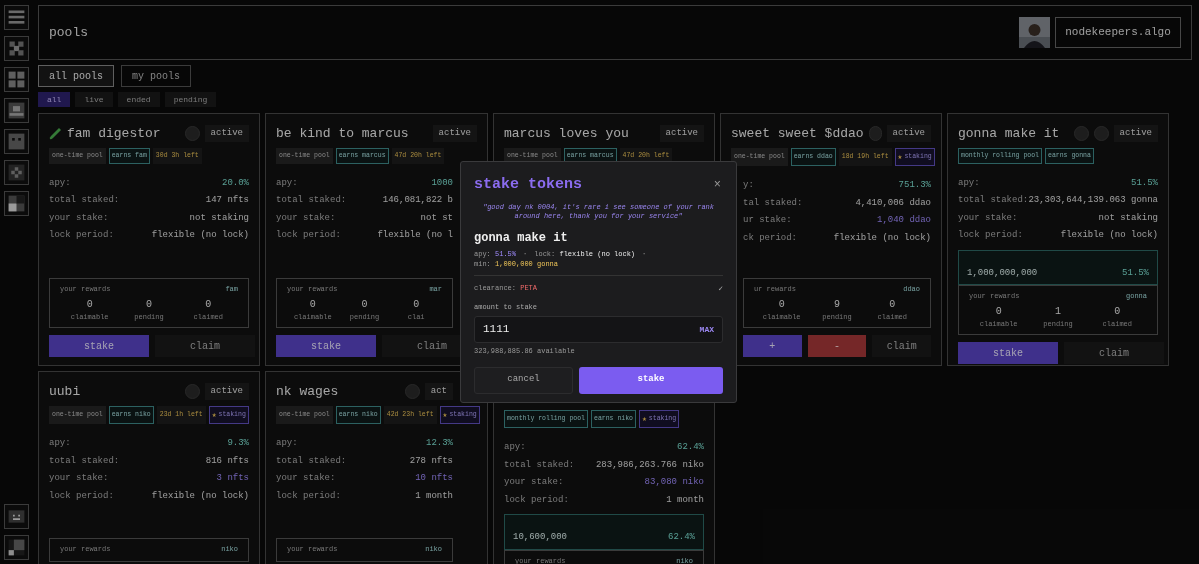  I want to click on reward-value: 1, so click(1058, 311).